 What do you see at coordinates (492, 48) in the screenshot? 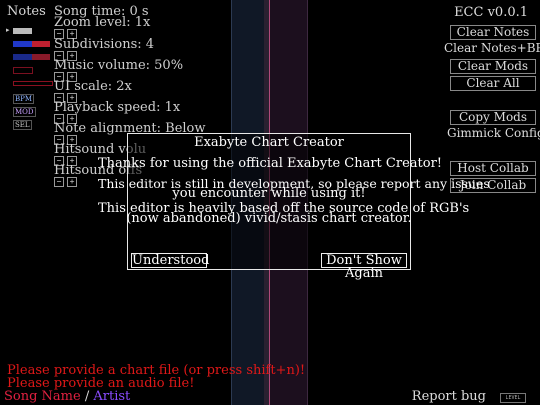
I see `clear-notes-bpm-button: Clear Notes+BPM` at bounding box center [492, 48].